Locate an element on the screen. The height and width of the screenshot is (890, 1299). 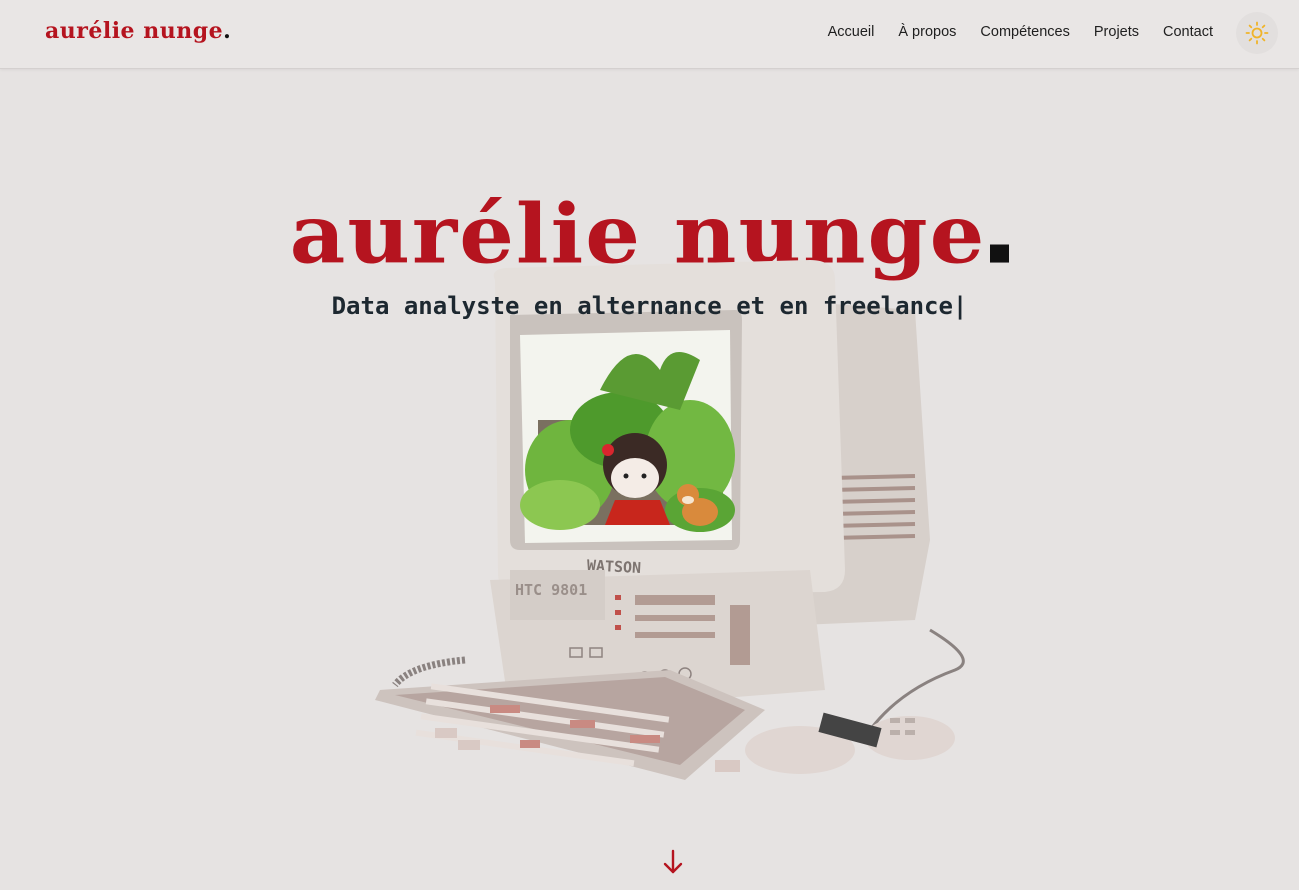
sun-icon is located at coordinates (1257, 33).